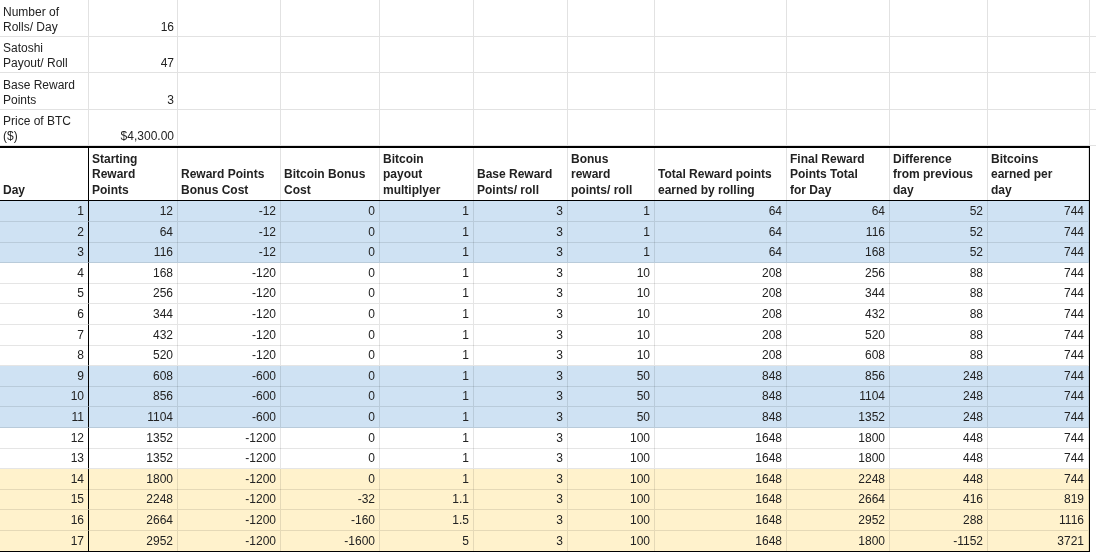 The image size is (1096, 553). I want to click on parameter-value: 47, so click(133, 54).